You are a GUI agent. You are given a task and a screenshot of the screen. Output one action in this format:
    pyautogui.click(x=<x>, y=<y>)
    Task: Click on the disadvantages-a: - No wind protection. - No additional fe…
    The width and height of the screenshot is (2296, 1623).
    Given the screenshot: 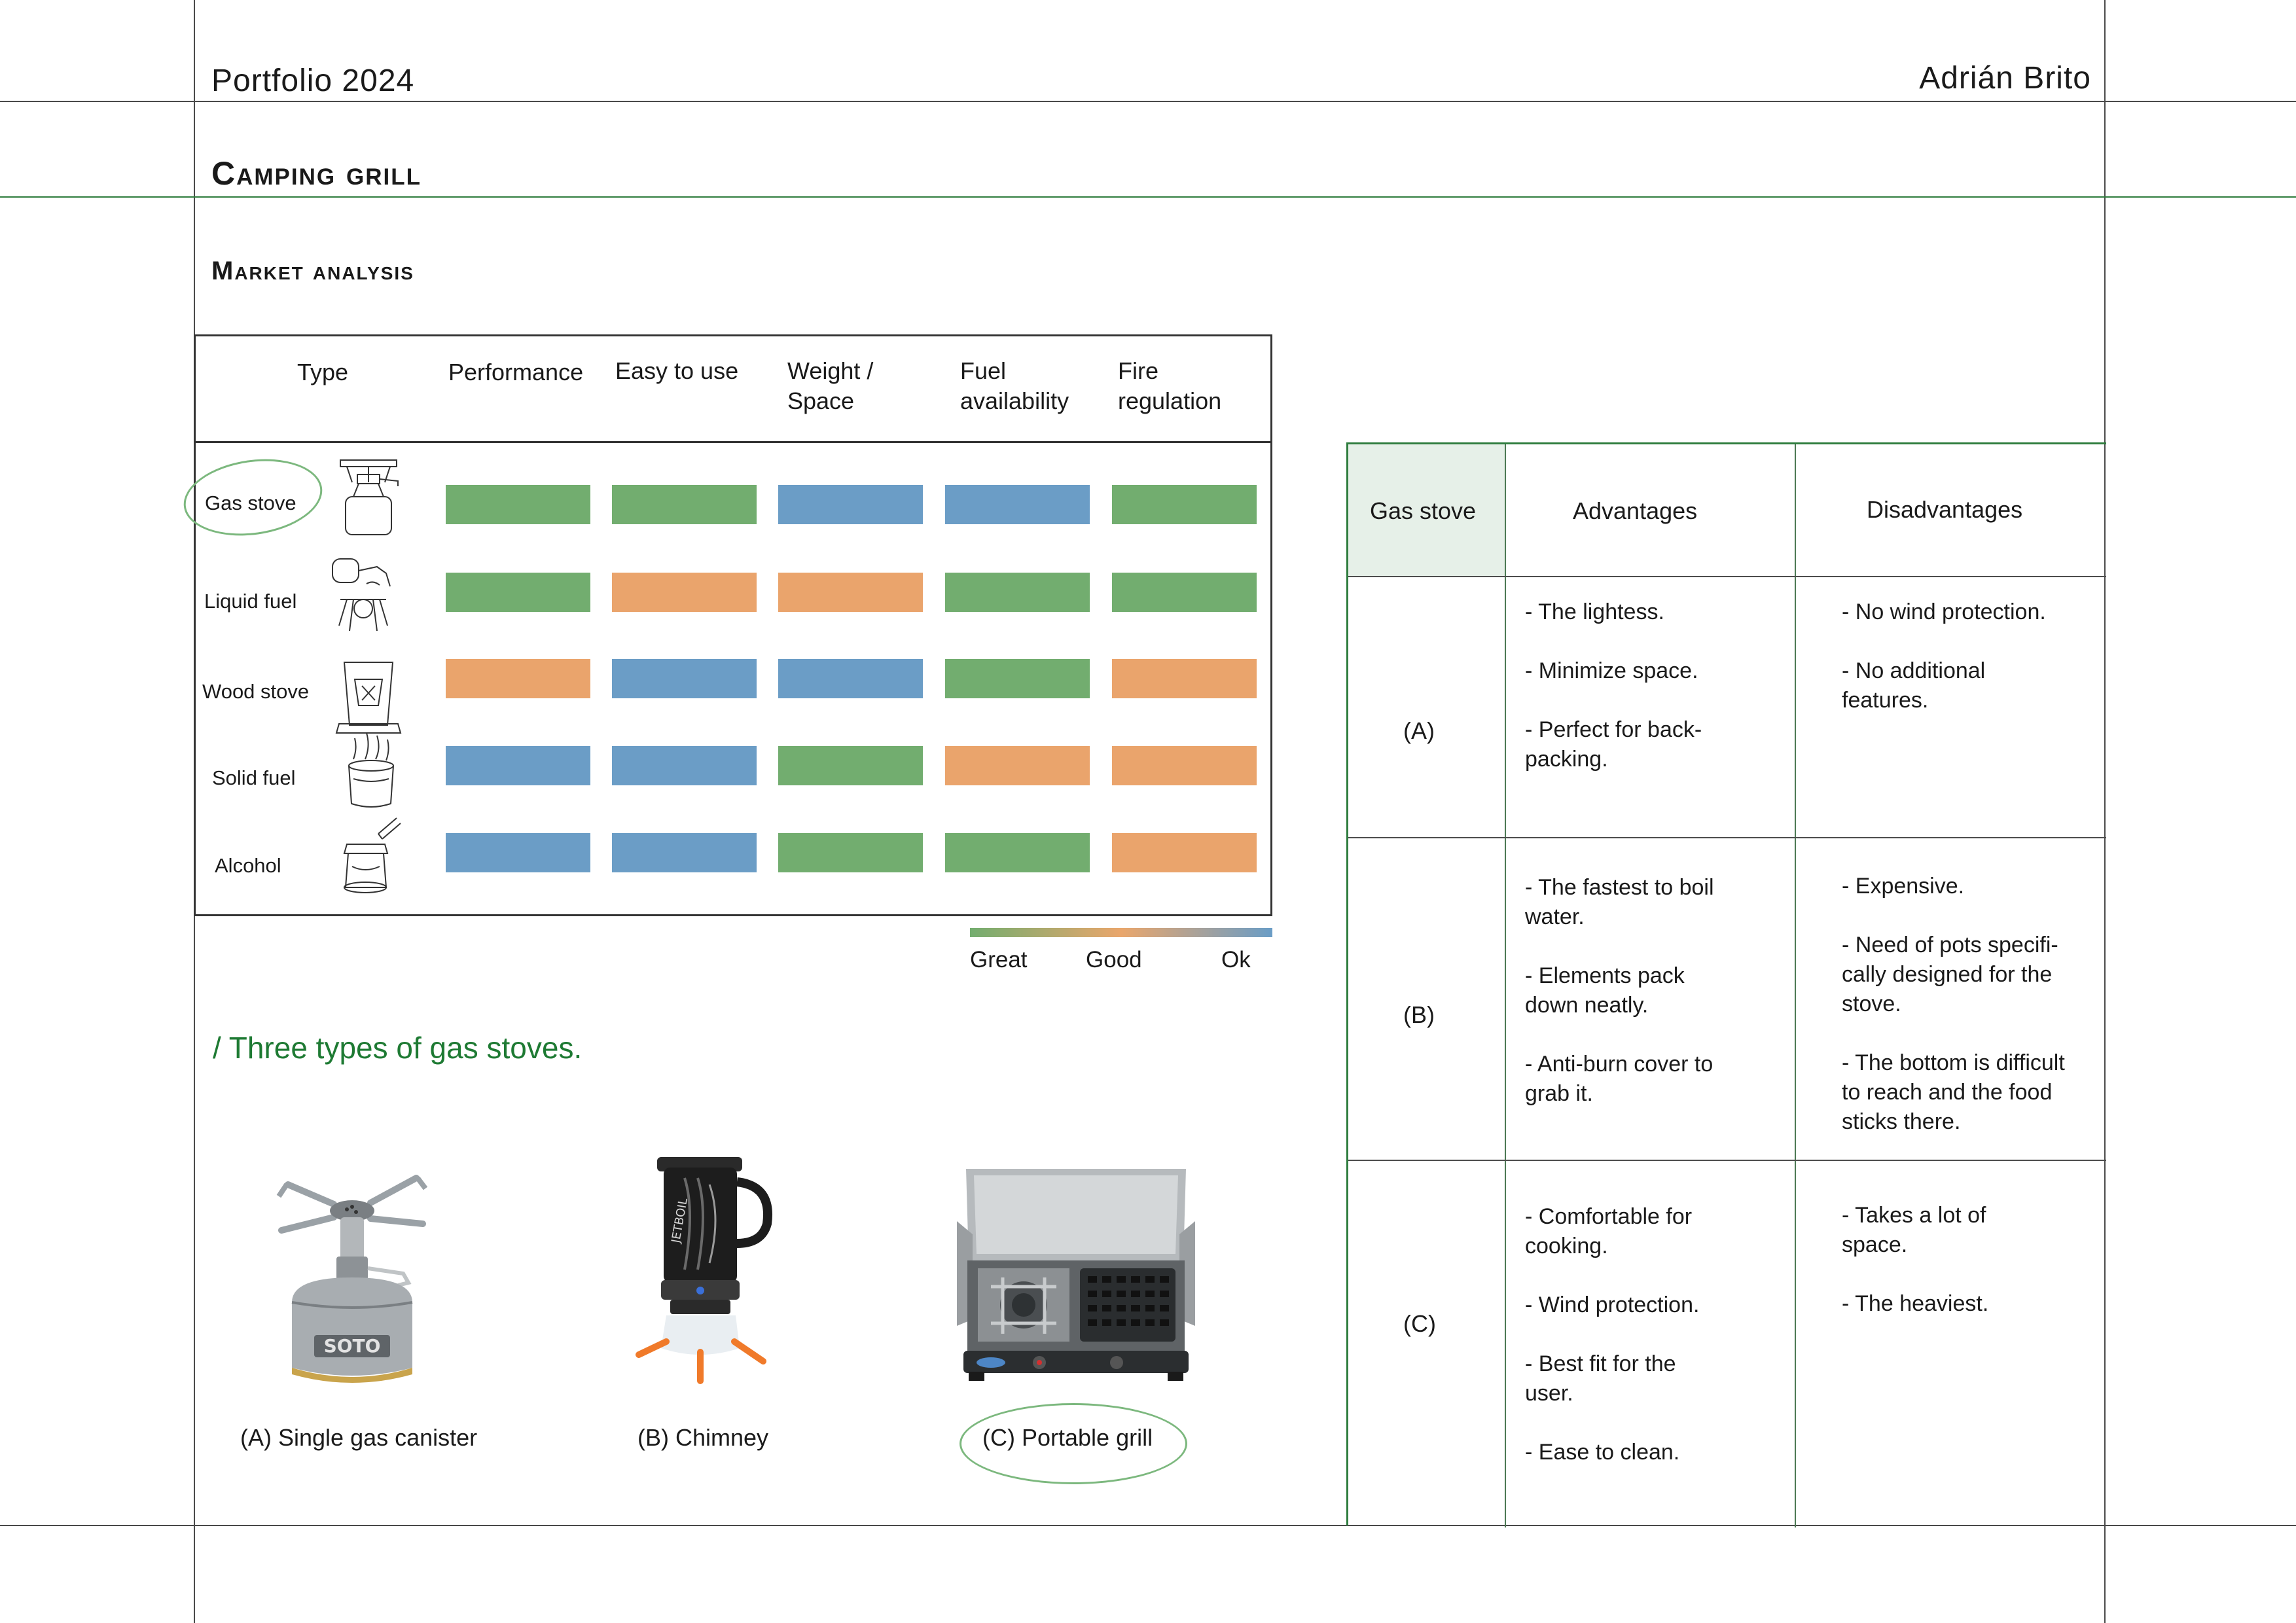 What is the action you would take?
    pyautogui.click(x=1944, y=656)
    